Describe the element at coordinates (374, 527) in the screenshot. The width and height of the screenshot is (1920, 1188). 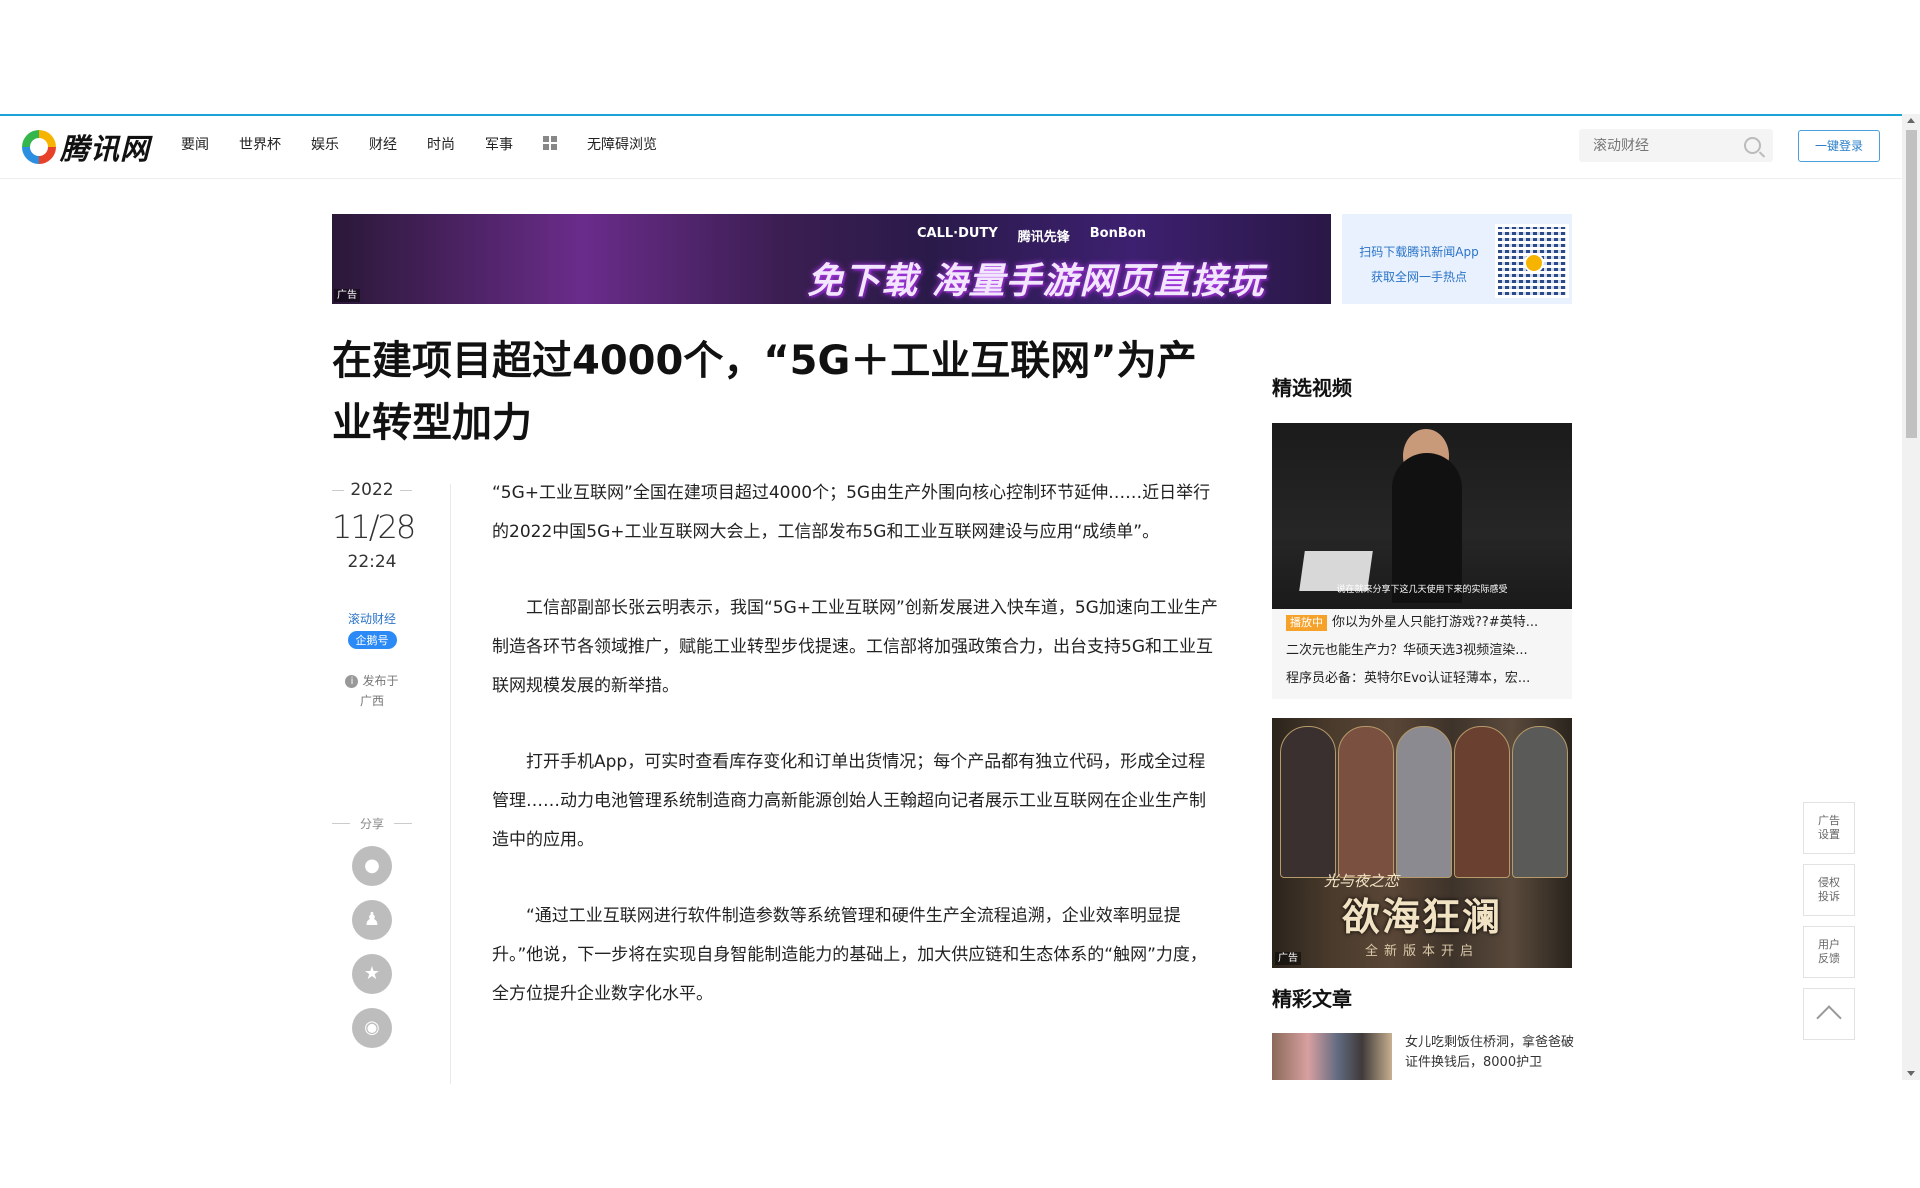
I see `publish-date: 11/28` at that location.